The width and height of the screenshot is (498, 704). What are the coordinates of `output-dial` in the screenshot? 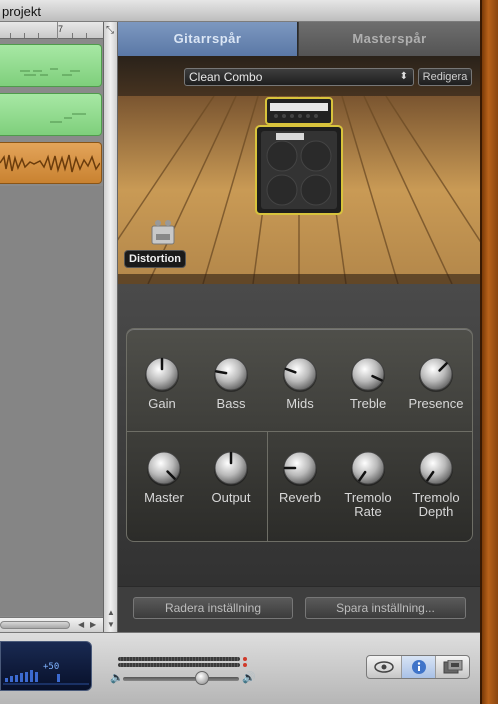 It's located at (231, 468).